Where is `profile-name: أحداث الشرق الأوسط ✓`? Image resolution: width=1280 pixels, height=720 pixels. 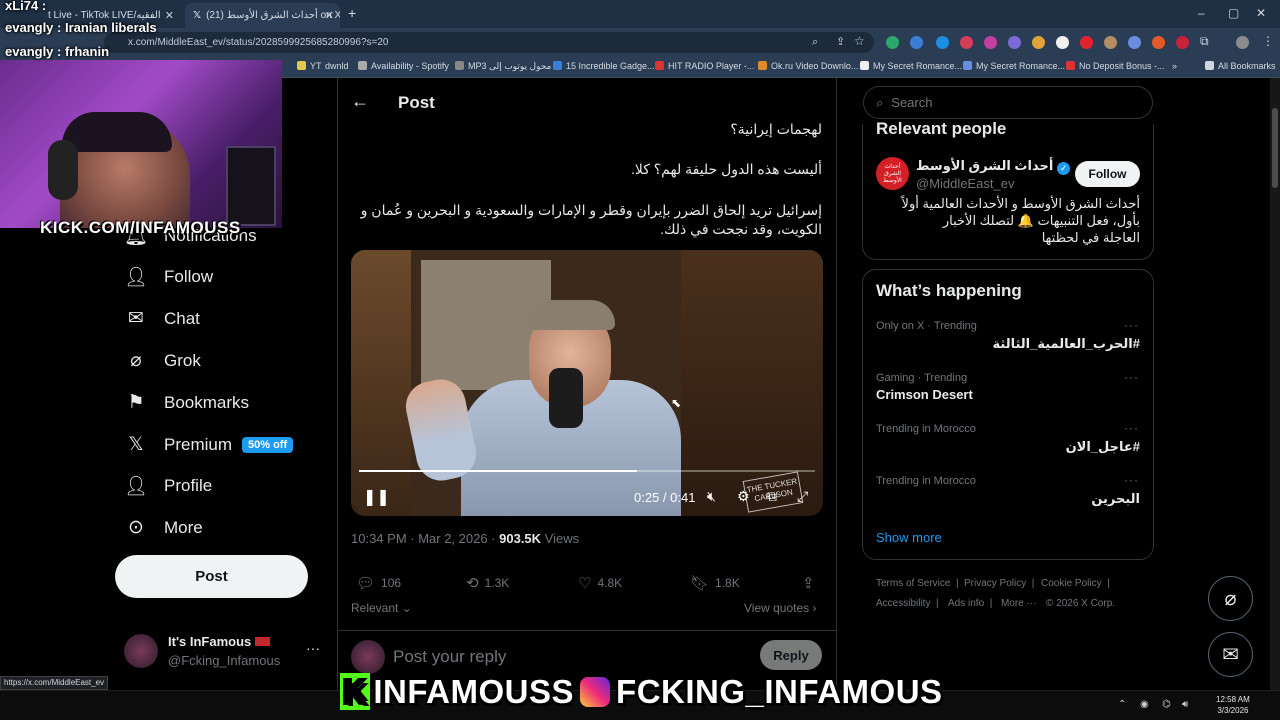 profile-name: أحداث الشرق الأوسط ✓ is located at coordinates (993, 166).